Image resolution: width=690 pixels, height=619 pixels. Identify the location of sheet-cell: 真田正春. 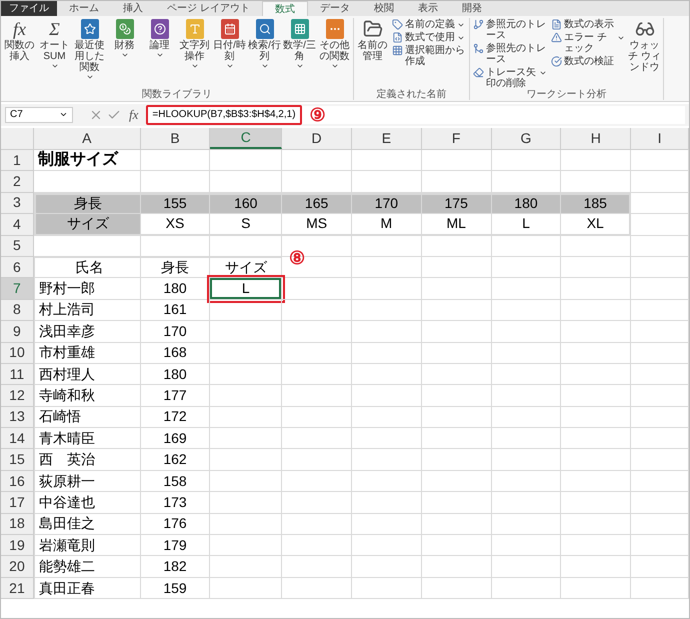
(87, 589).